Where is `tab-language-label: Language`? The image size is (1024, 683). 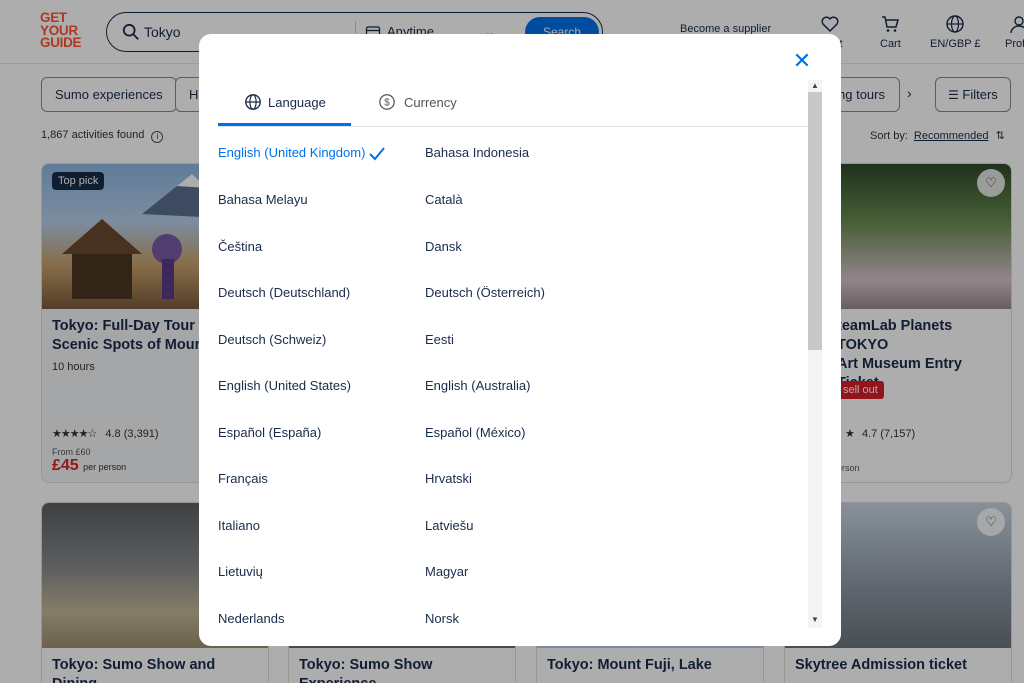 tab-language-label: Language is located at coordinates (297, 102).